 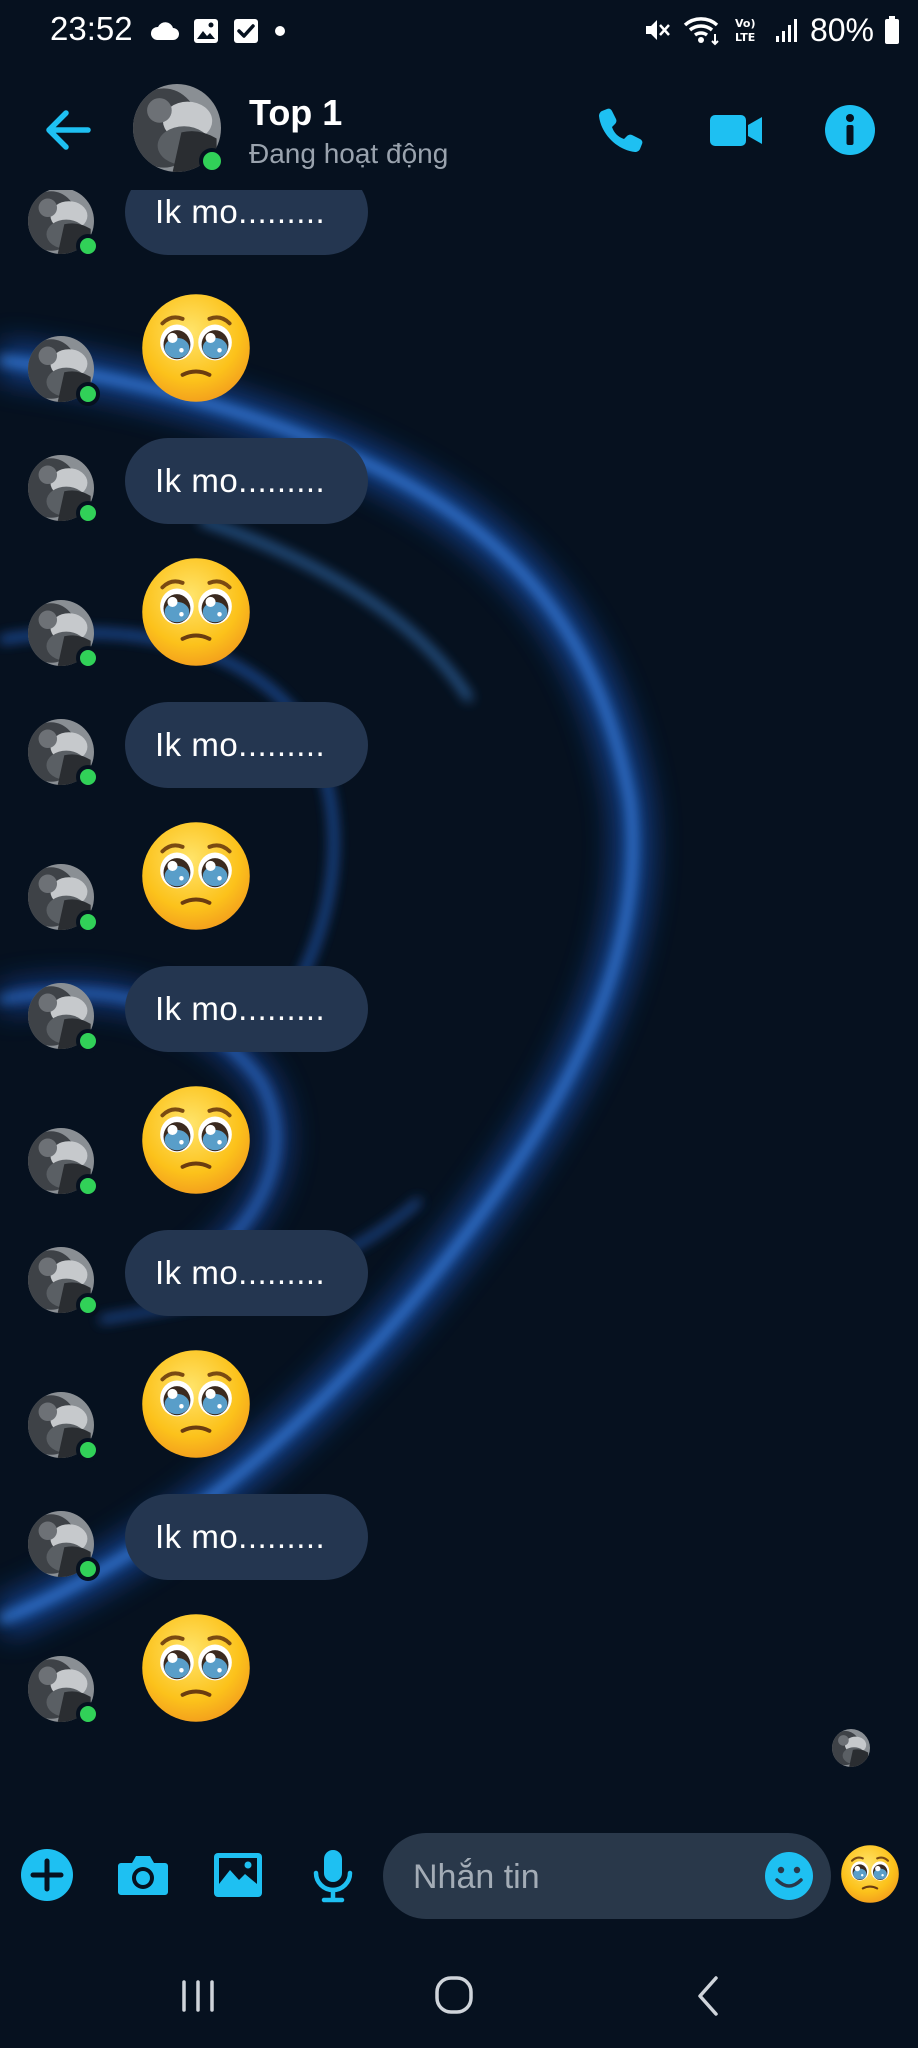 What do you see at coordinates (349, 153) in the screenshot?
I see `contact-status: Đang hoạt động` at bounding box center [349, 153].